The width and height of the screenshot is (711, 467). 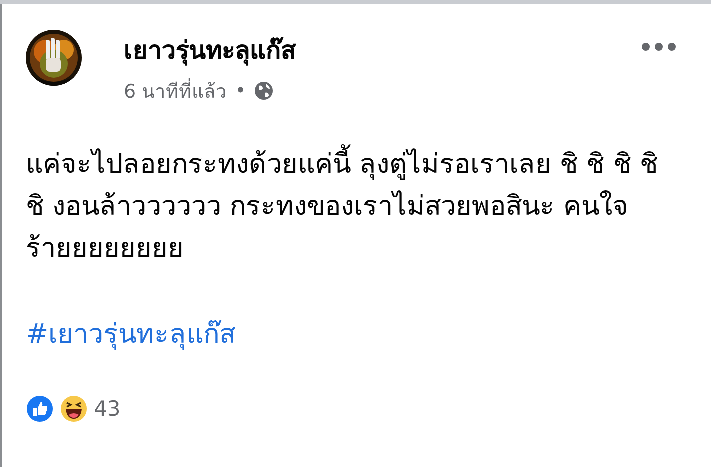 I want to click on reaction-count: 43, so click(x=107, y=409).